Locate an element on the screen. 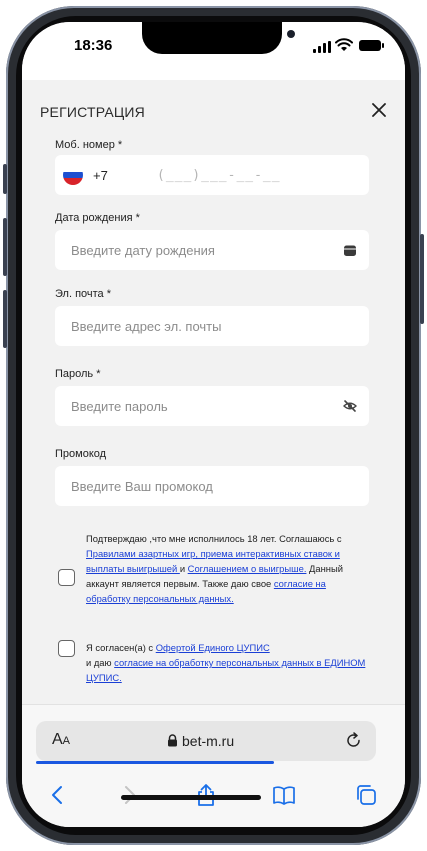 This screenshot has width=427, height=851. aa-small: A is located at coordinates (66, 741).